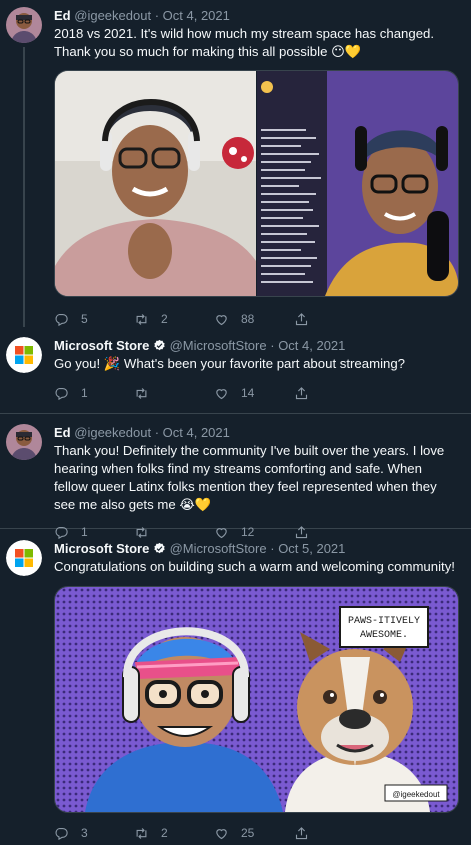 This screenshot has height=845, width=471. What do you see at coordinates (248, 833) in the screenshot?
I see `like-count: 25` at bounding box center [248, 833].